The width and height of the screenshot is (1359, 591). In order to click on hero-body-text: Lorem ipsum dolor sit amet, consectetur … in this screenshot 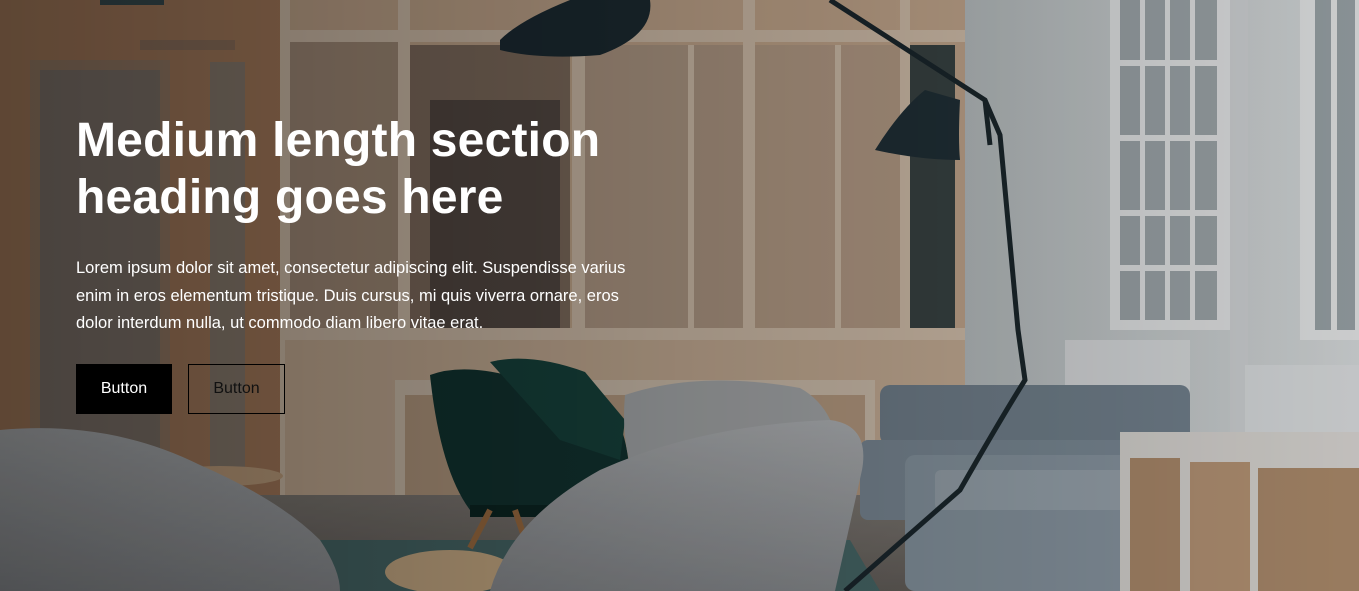, I will do `click(351, 295)`.